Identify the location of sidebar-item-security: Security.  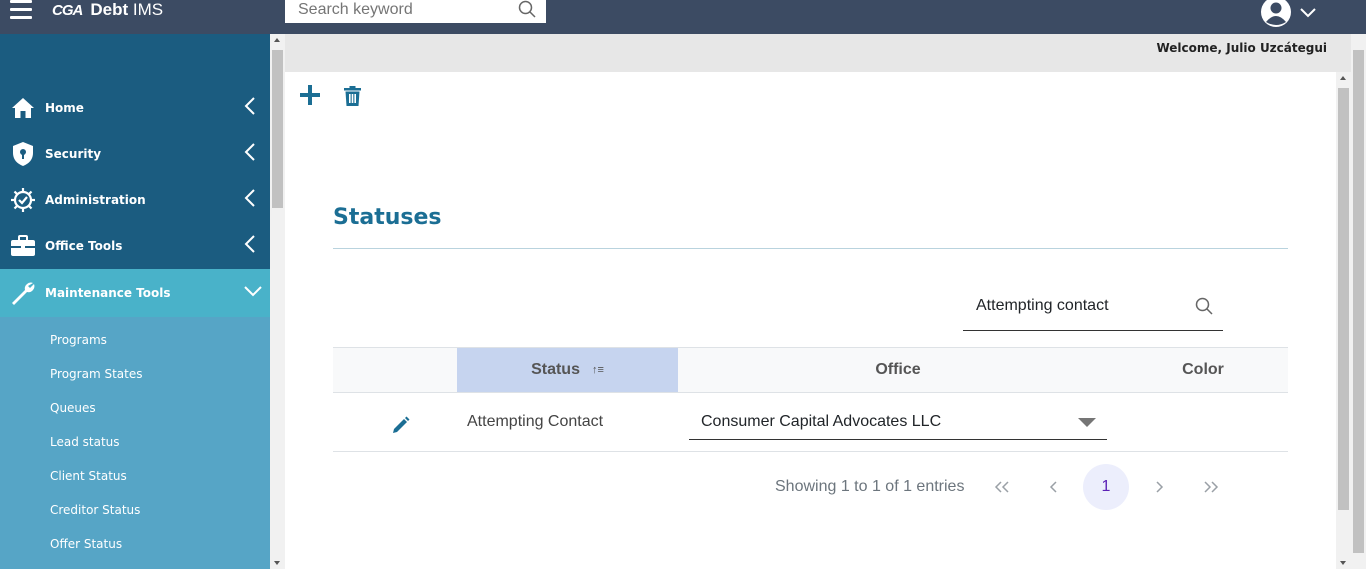
(135, 154).